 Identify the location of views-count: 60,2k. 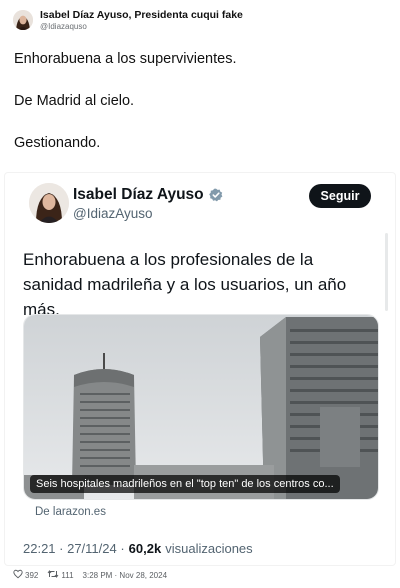
(145, 548).